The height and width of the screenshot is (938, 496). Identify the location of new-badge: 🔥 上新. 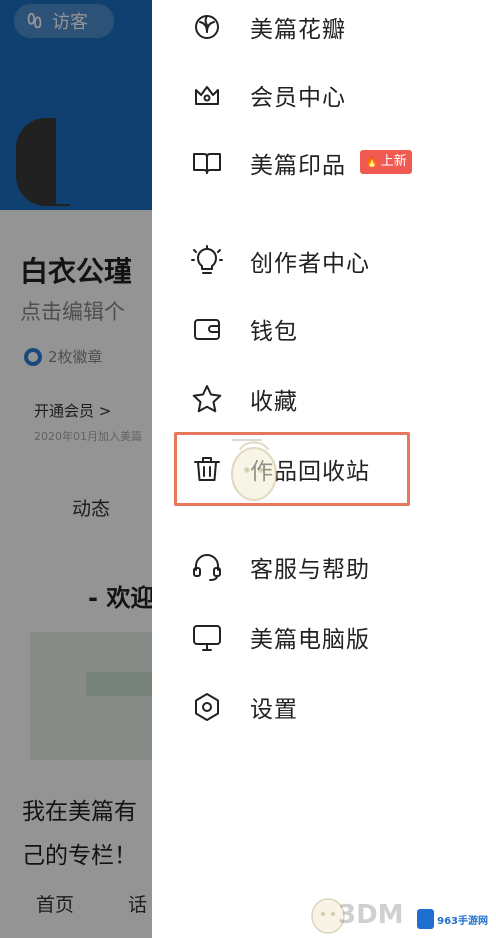
(386, 162).